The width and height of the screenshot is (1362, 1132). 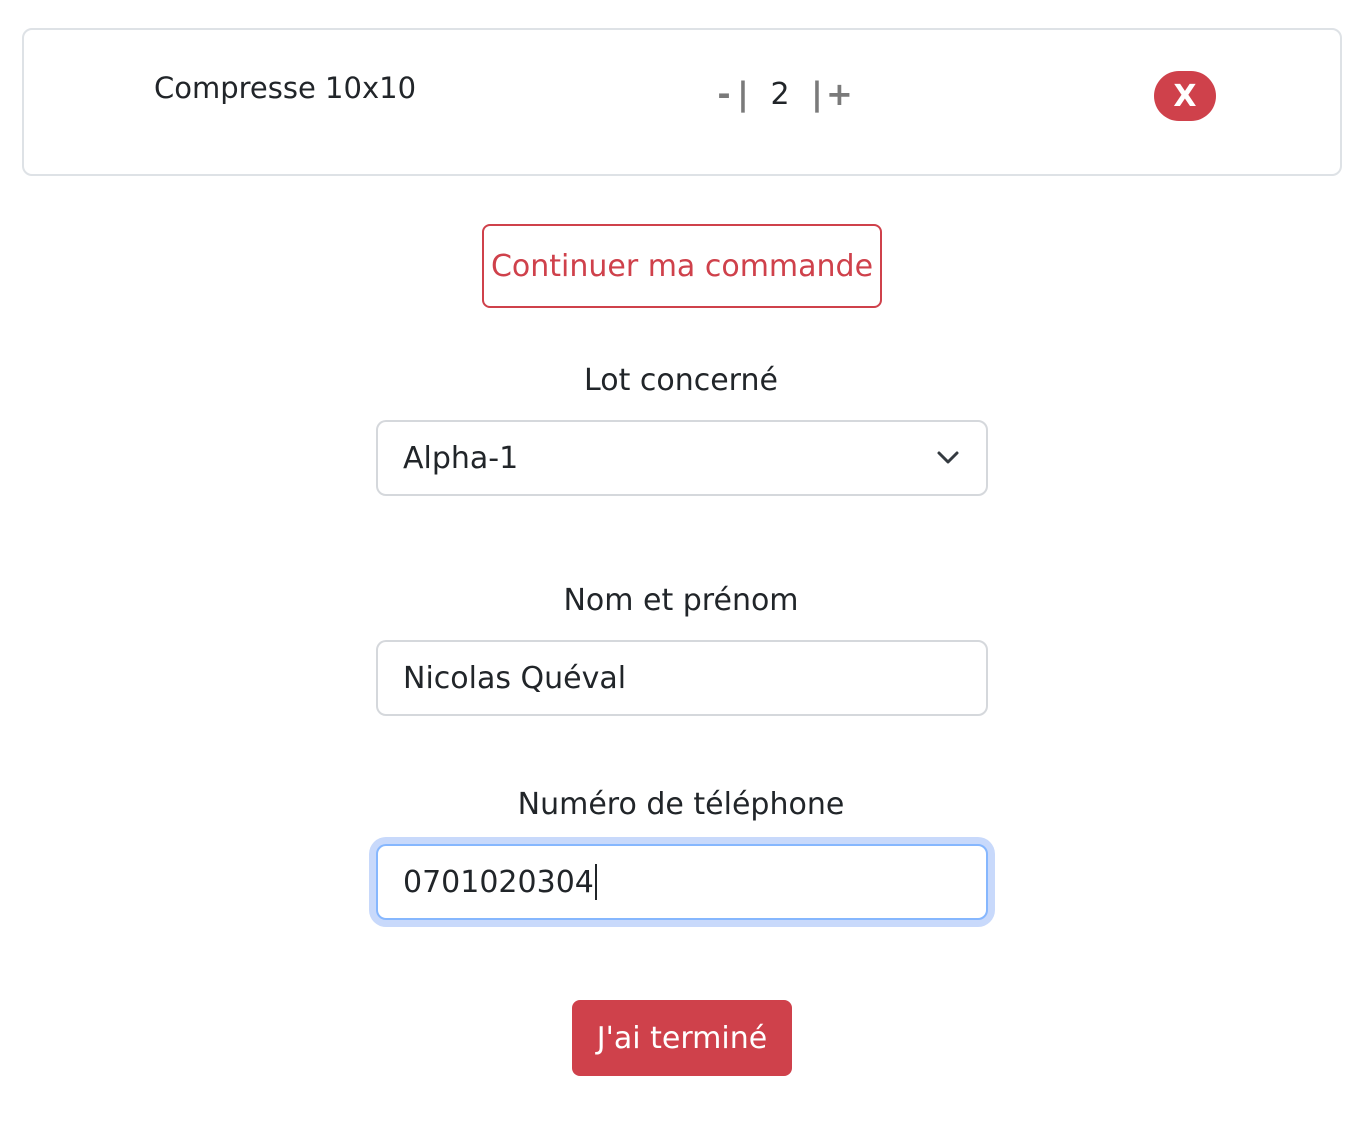 I want to click on phone-input: 0701020304, so click(x=682, y=882).